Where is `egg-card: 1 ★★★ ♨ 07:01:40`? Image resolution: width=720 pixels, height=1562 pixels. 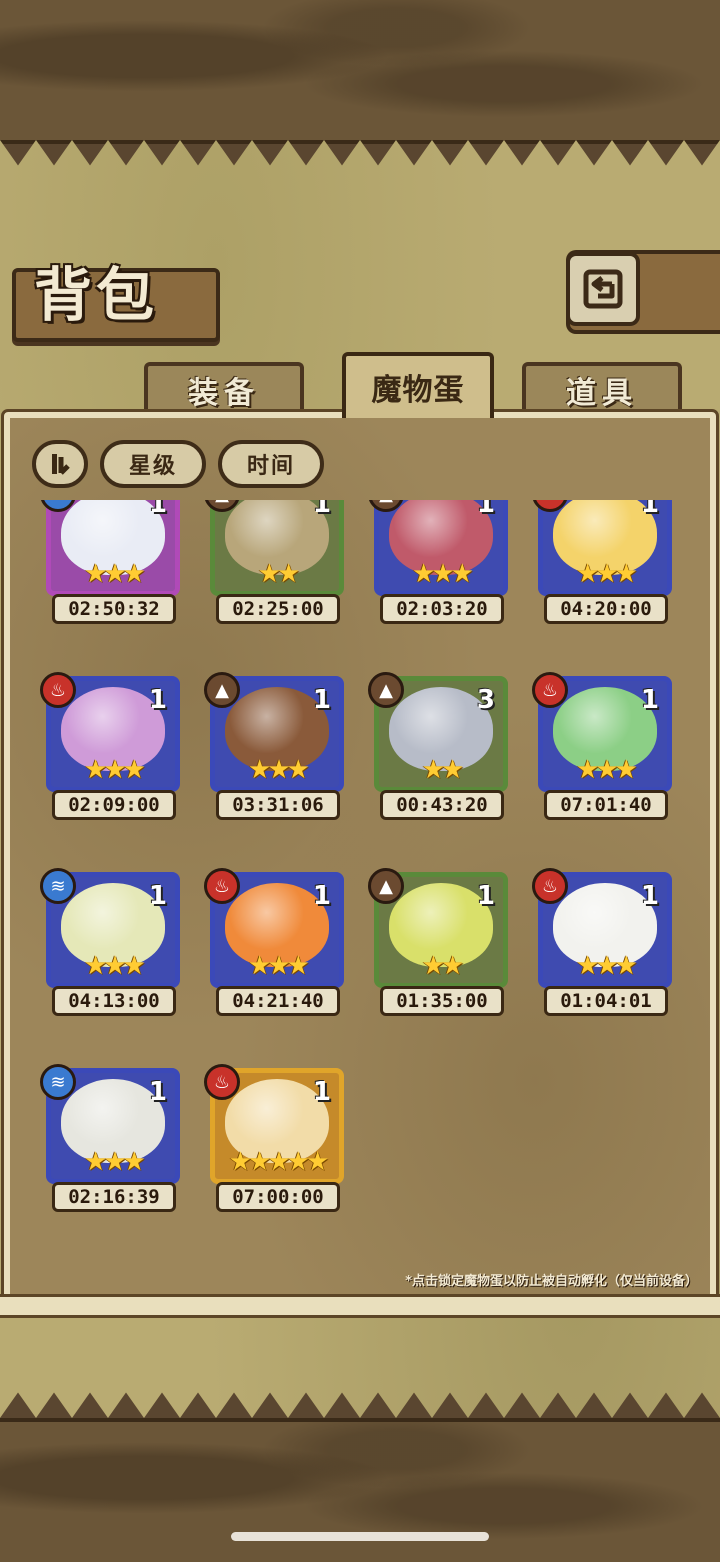 egg-card: 1 ★★★ ♨ 07:01:40 is located at coordinates (597, 747).